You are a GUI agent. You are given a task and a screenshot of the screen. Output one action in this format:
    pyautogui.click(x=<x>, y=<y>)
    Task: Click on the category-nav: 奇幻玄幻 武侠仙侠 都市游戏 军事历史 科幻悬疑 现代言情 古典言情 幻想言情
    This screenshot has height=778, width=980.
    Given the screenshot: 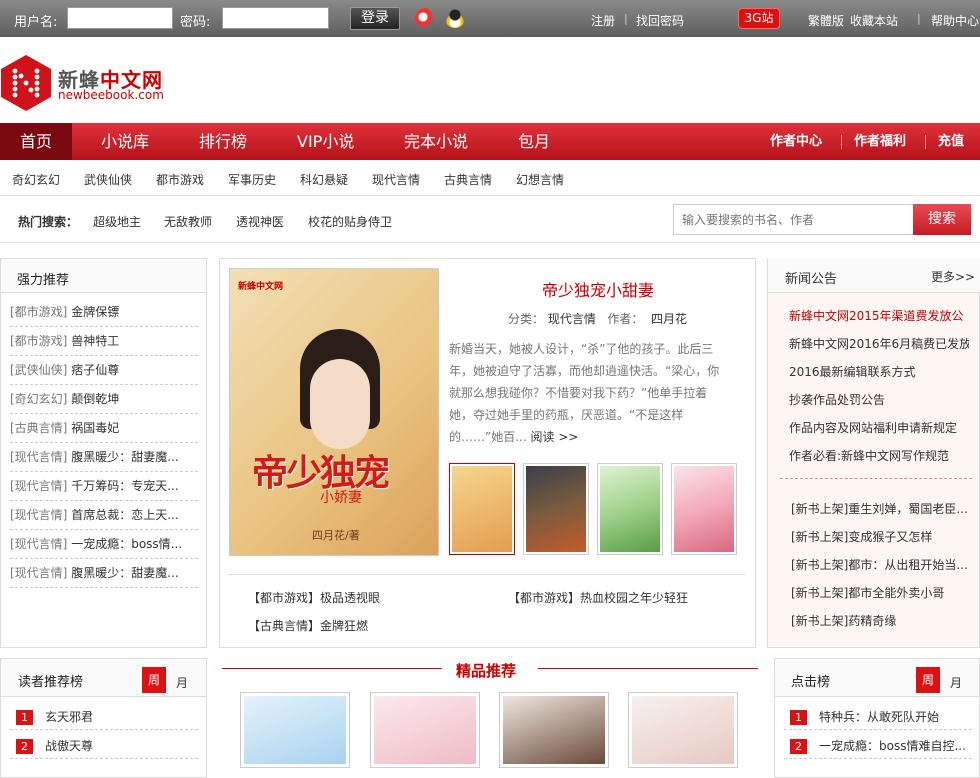 What is the action you would take?
    pyautogui.click(x=490, y=178)
    